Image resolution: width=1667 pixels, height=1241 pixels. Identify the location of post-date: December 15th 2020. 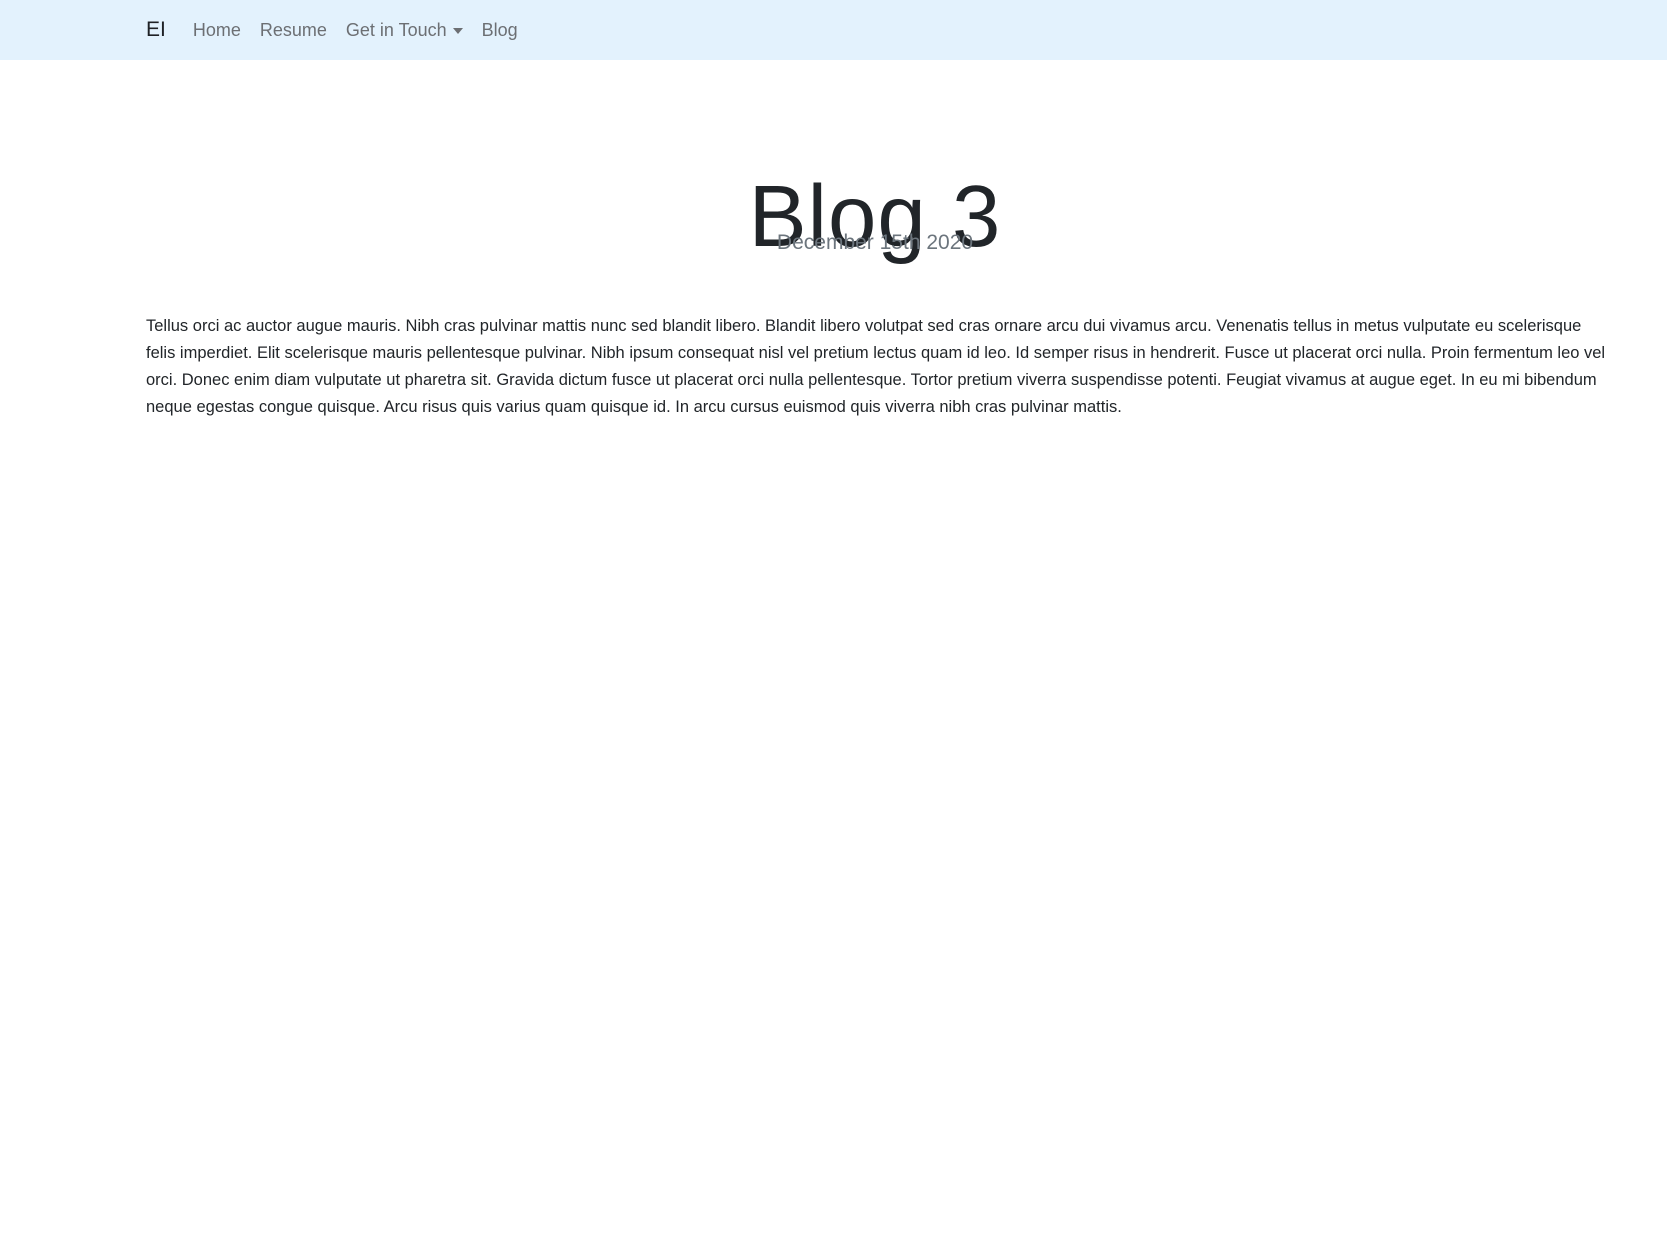
(875, 242).